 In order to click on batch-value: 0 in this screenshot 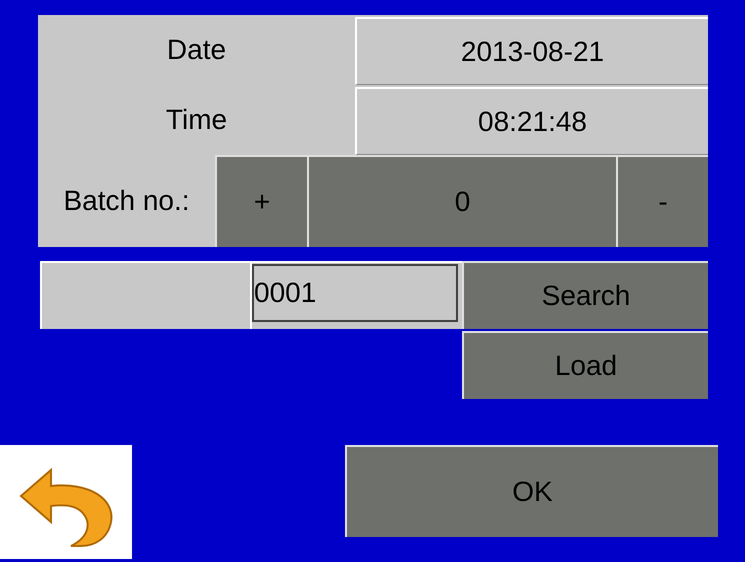, I will do `click(461, 201)`.